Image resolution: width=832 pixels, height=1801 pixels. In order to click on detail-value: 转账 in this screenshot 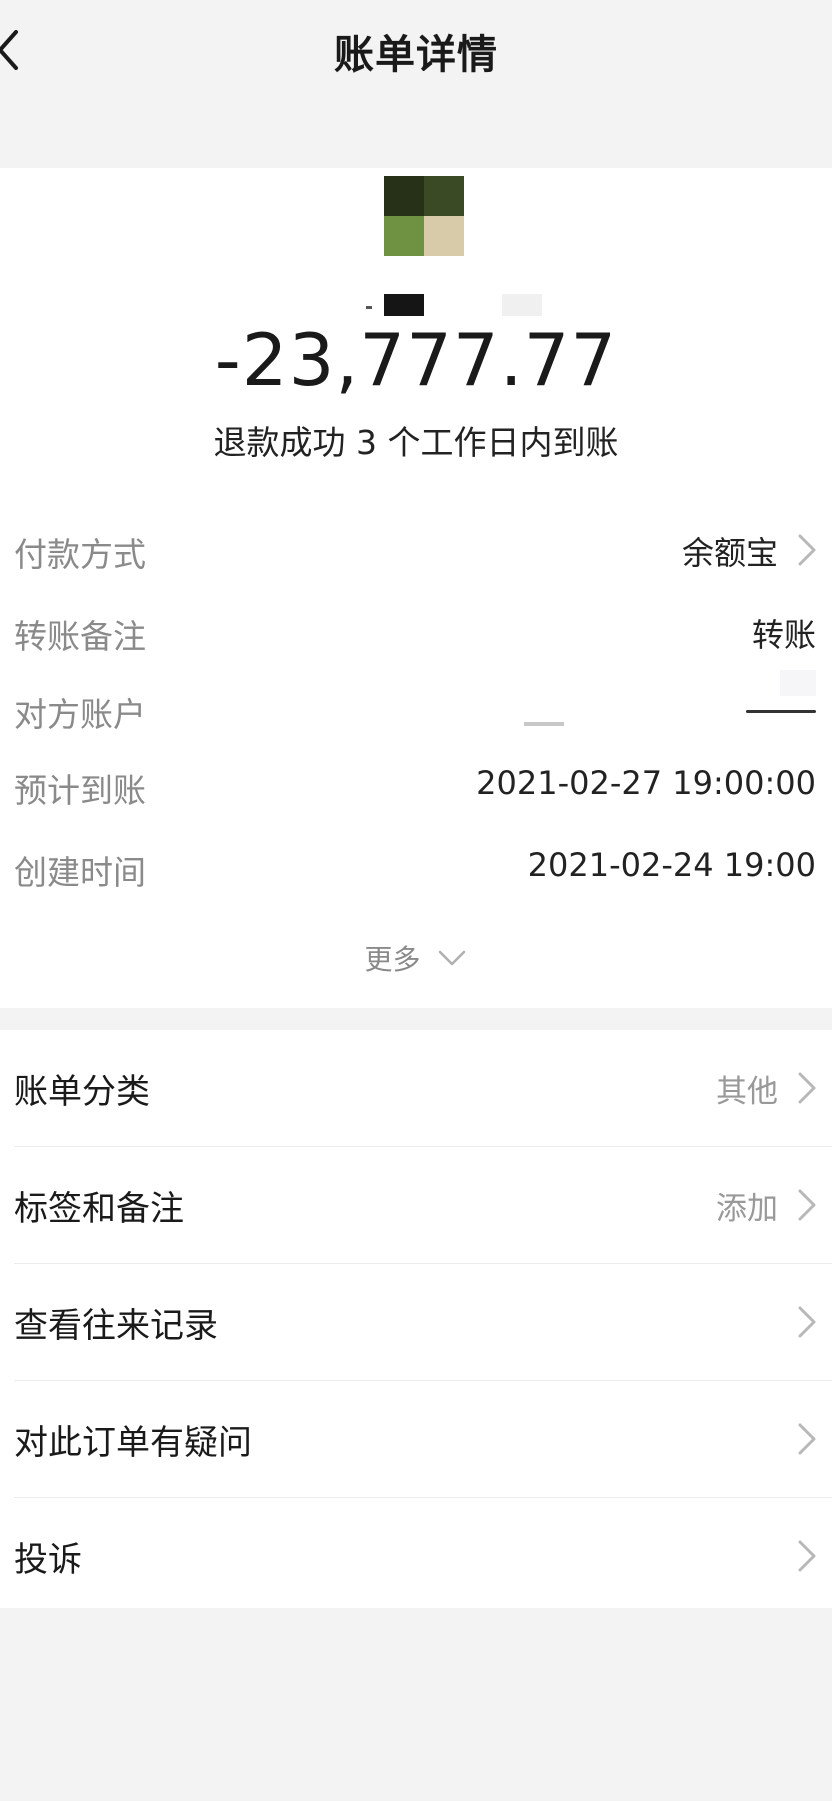, I will do `click(783, 635)`.